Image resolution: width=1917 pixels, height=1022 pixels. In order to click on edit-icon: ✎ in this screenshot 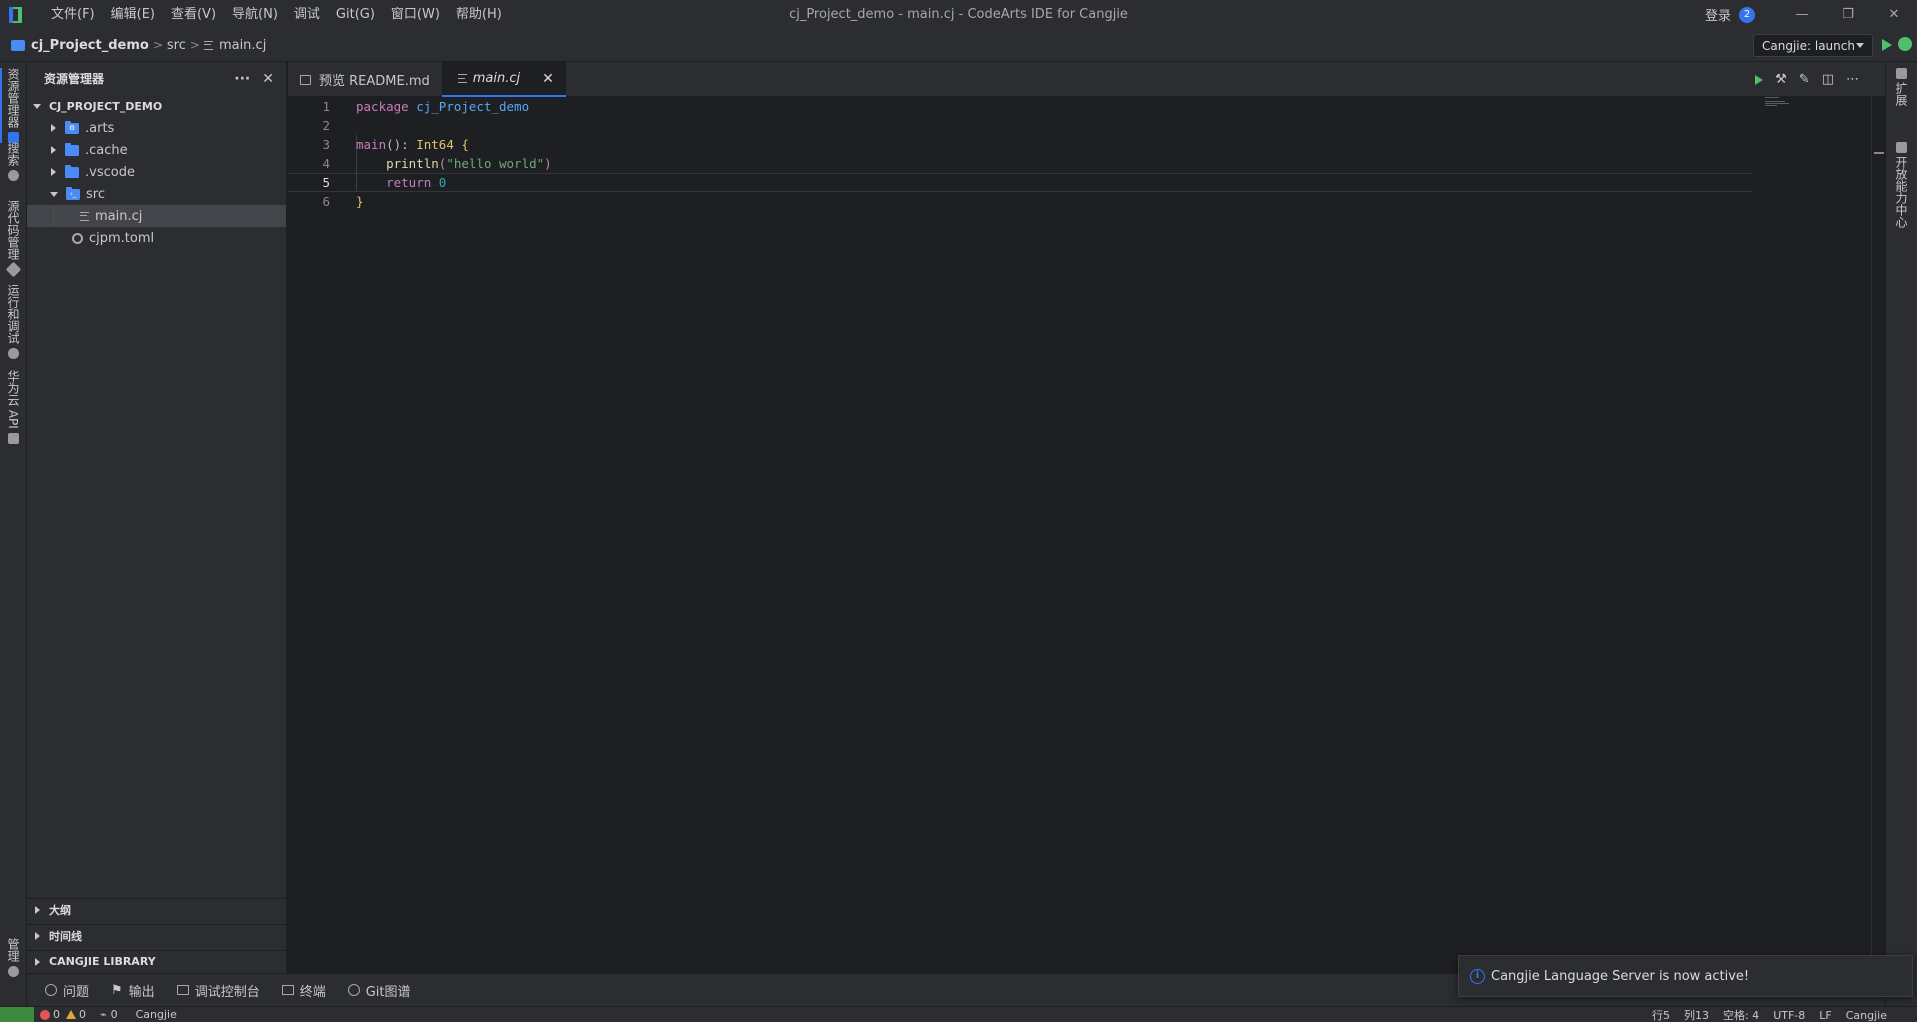, I will do `click(1804, 79)`.